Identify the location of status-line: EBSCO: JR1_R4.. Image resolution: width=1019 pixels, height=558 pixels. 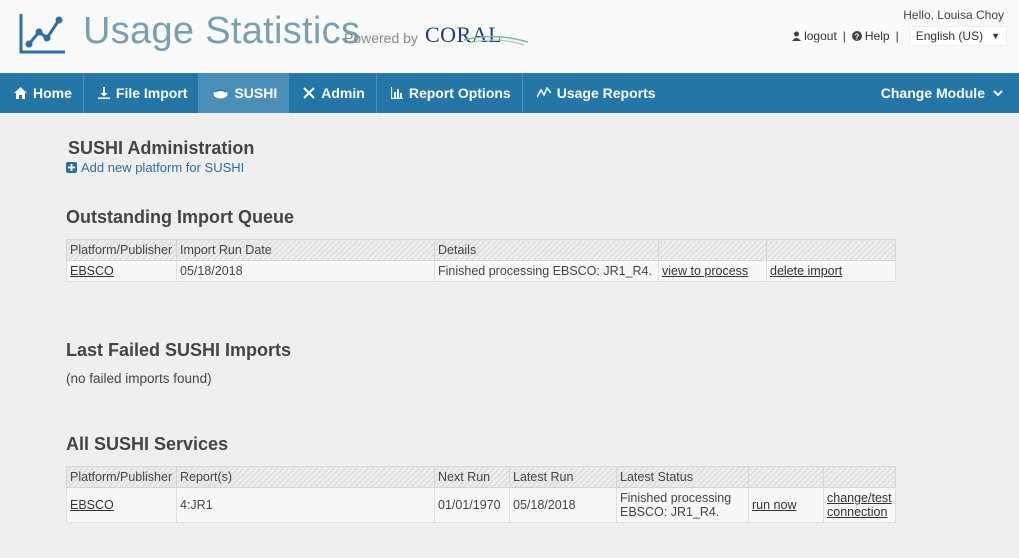
(670, 512).